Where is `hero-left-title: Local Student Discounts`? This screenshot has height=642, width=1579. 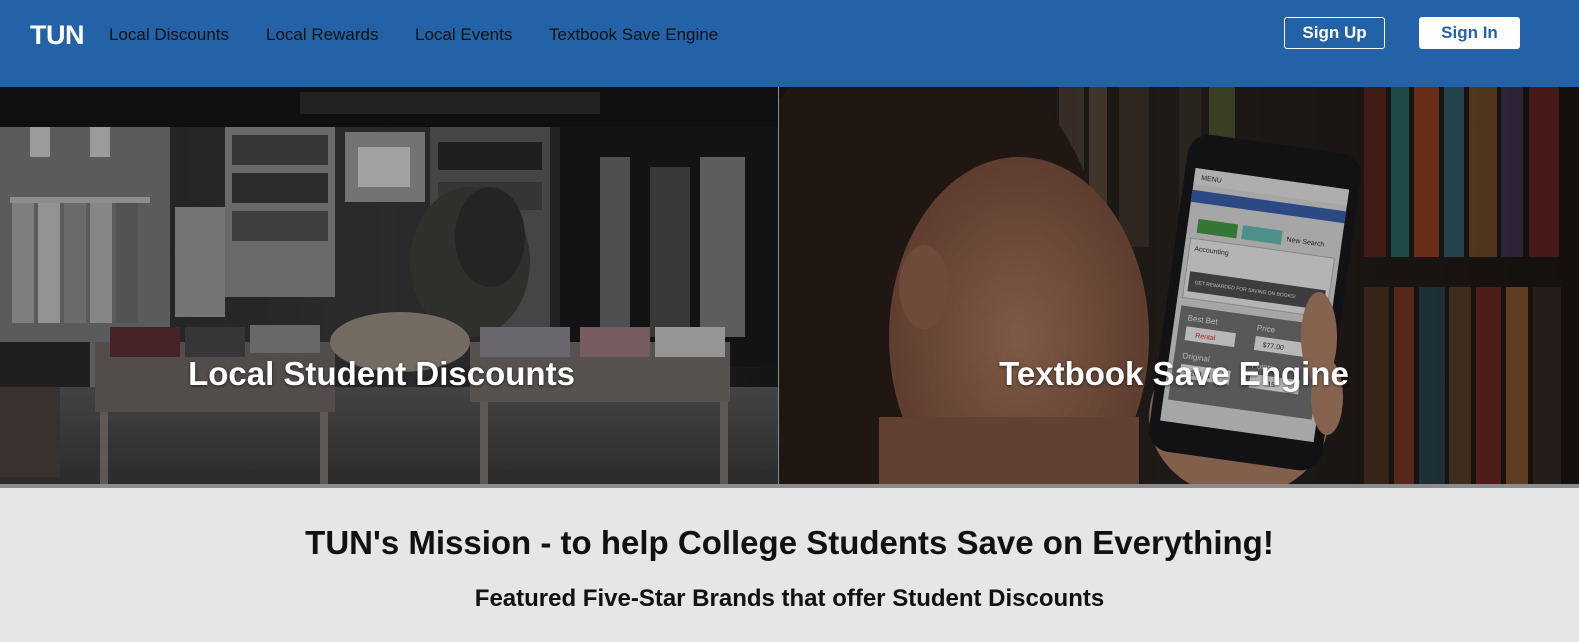 hero-left-title: Local Student Discounts is located at coordinates (381, 374).